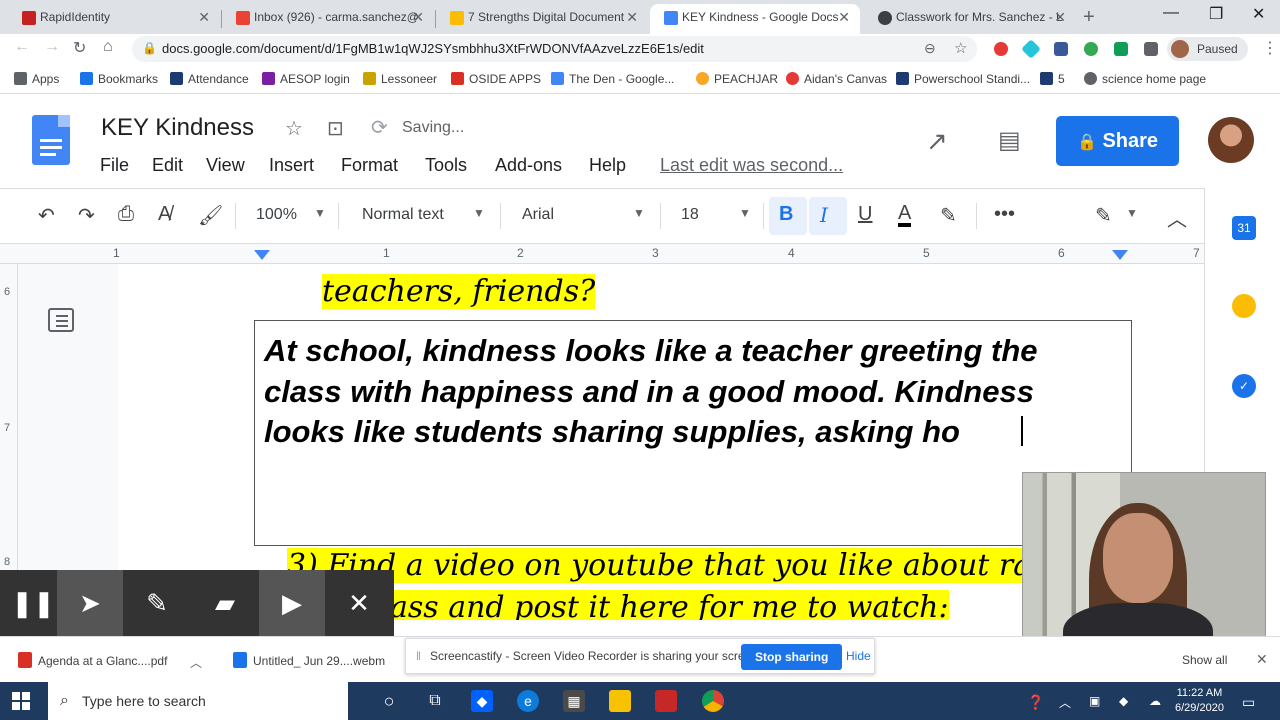 The height and width of the screenshot is (720, 1280). Describe the element at coordinates (167, 165) in the screenshot. I see `menu-edit: Edit` at that location.